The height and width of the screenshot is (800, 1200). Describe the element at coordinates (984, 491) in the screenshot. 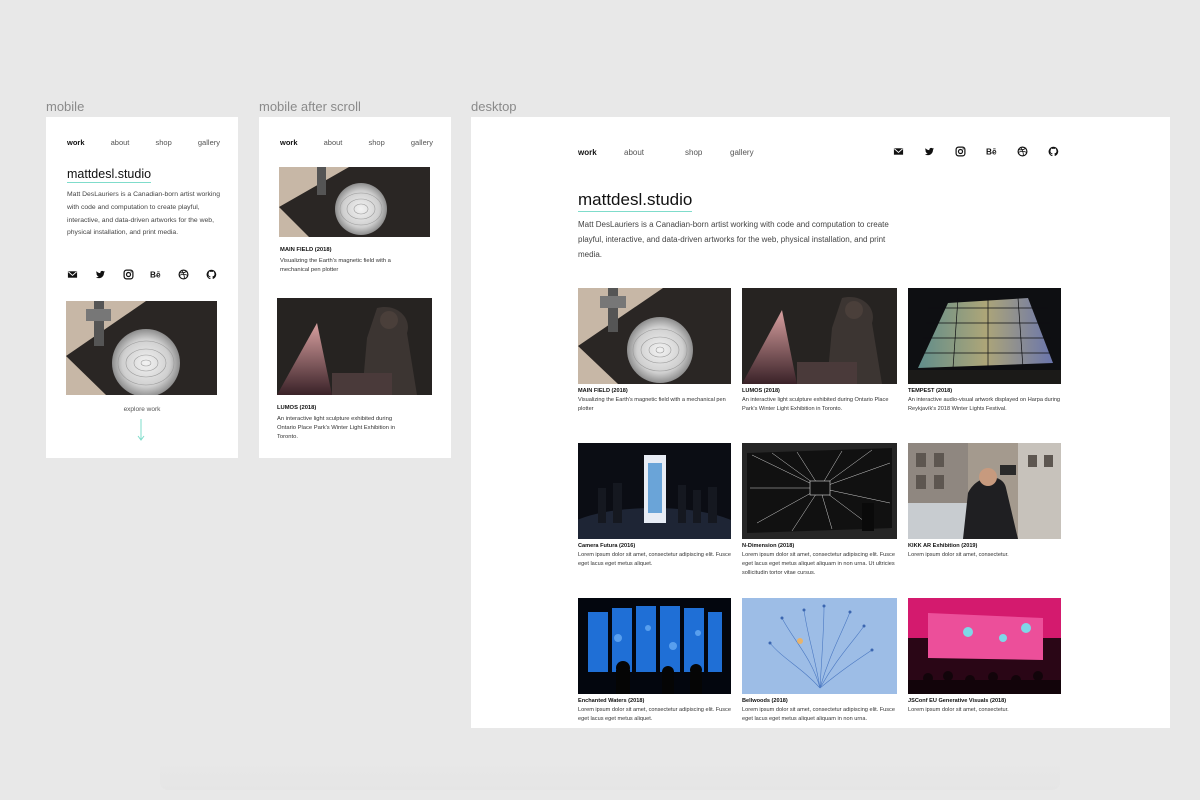

I see `project-thumb-kikk` at that location.